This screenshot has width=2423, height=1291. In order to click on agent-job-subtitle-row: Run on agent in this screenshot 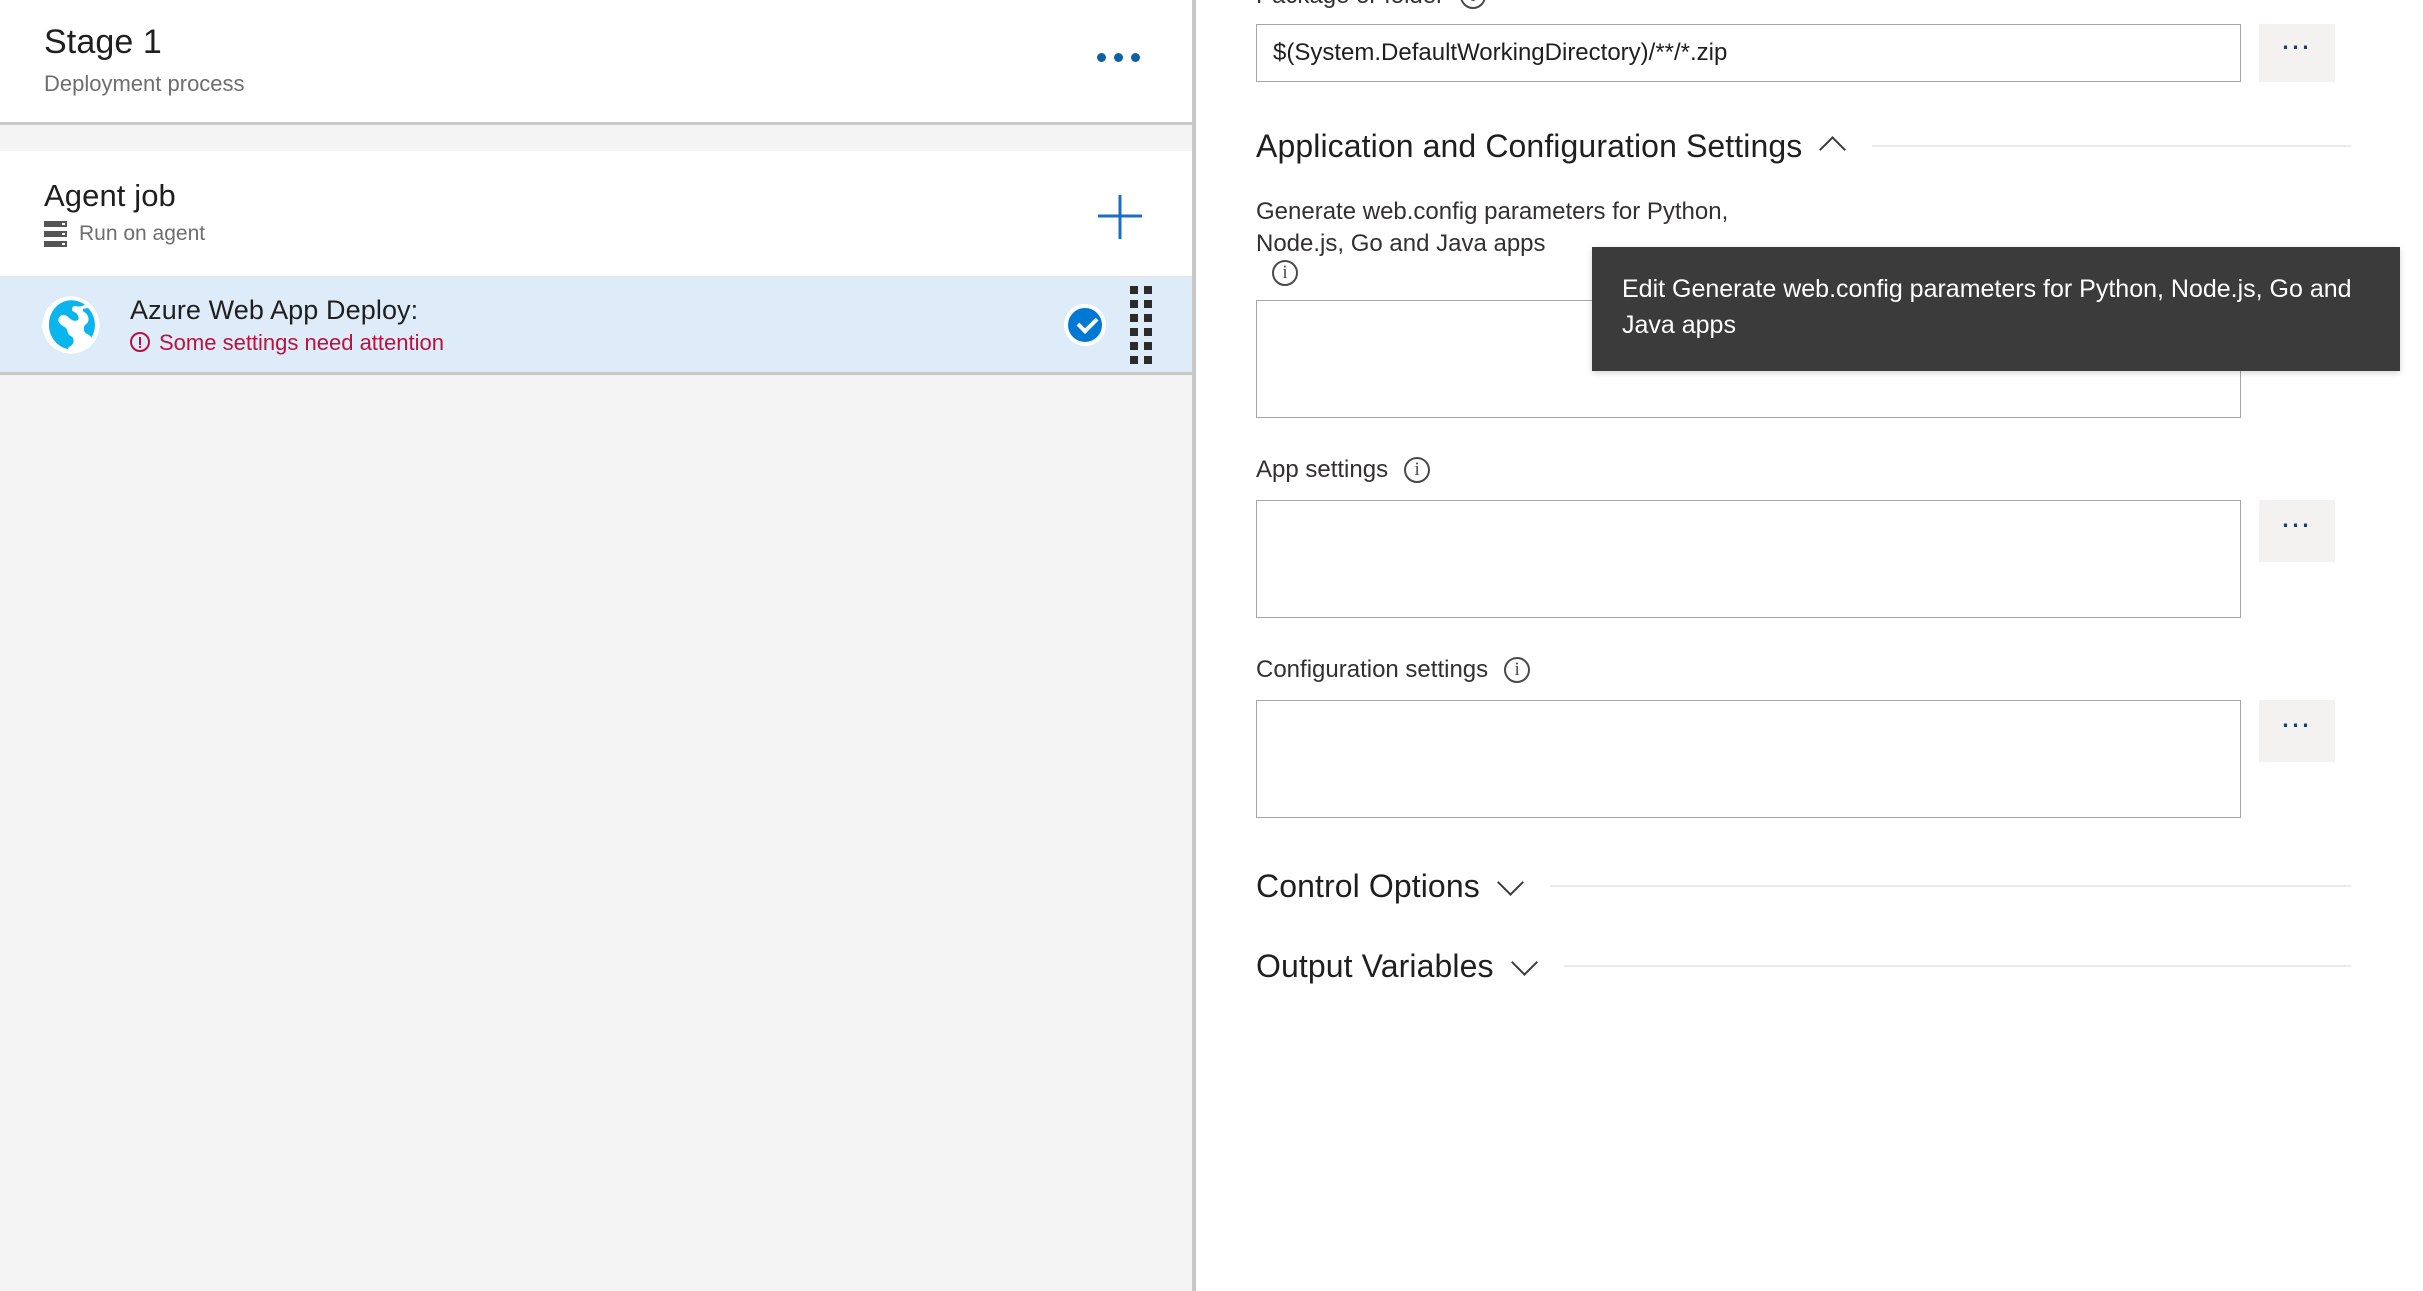, I will do `click(618, 234)`.